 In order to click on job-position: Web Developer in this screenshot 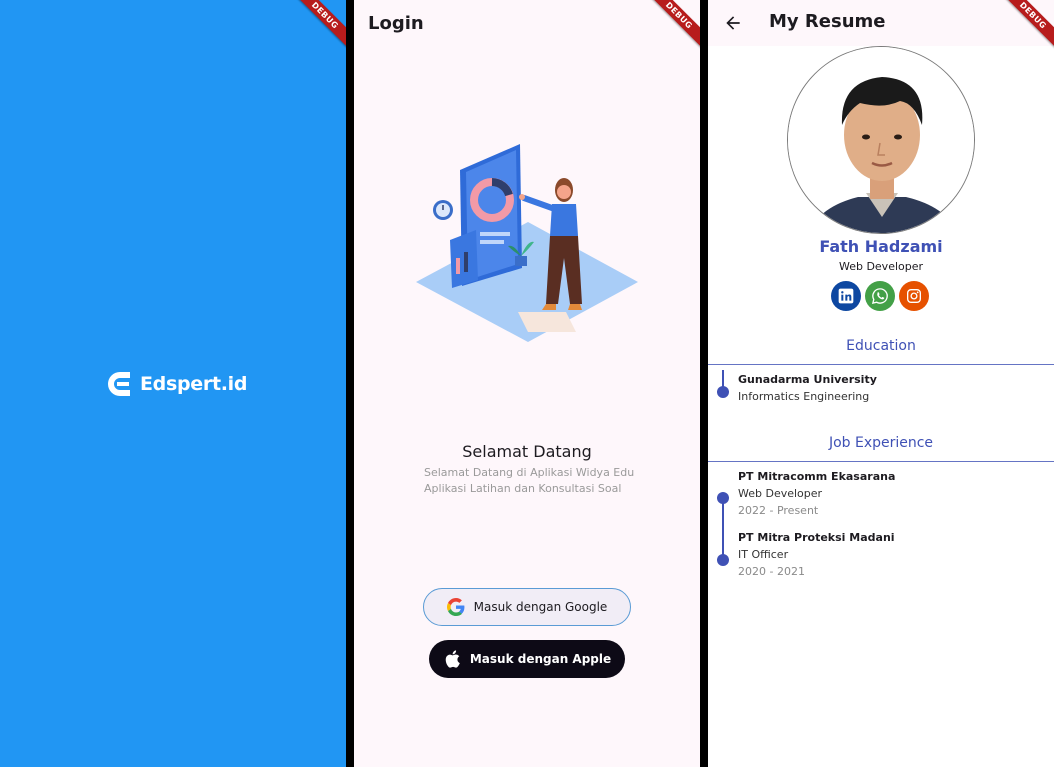, I will do `click(780, 493)`.